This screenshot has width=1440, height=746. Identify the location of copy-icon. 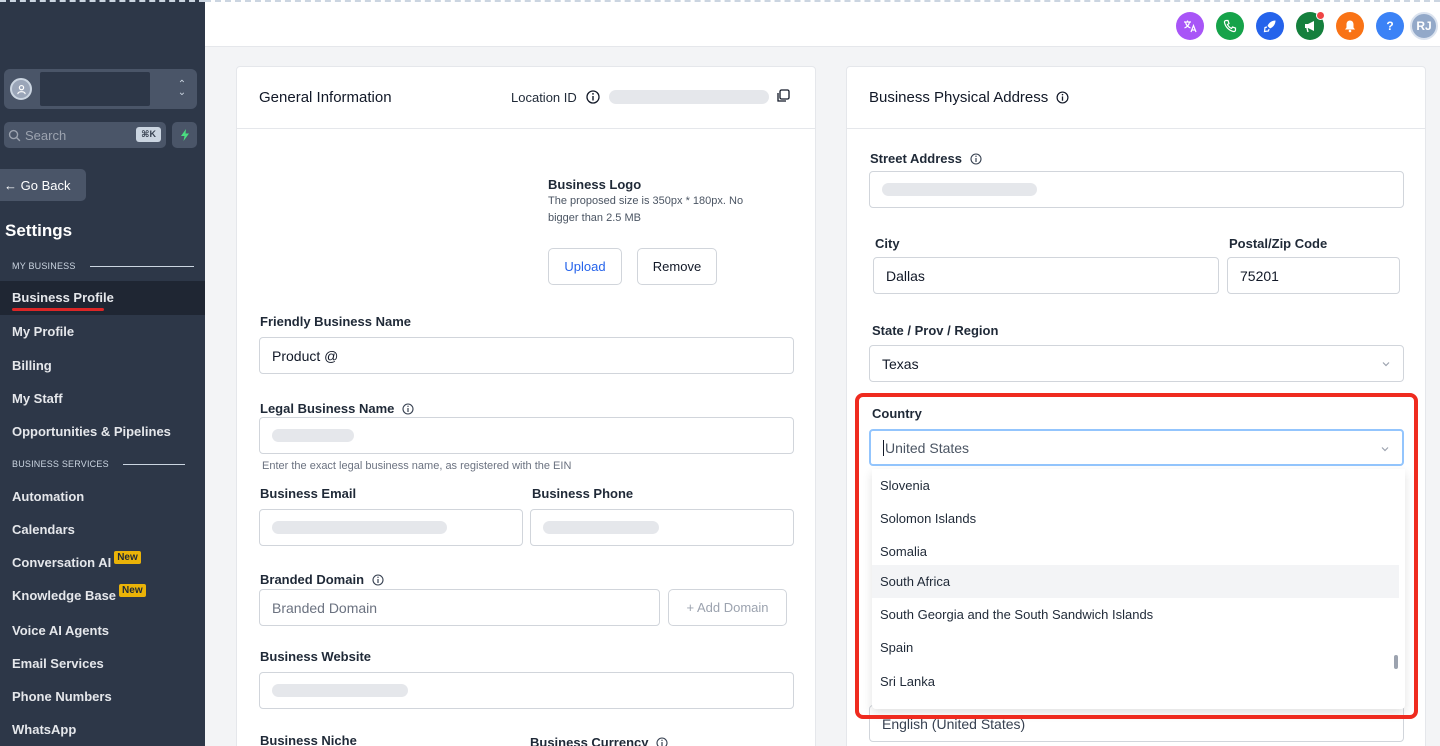
(783, 96).